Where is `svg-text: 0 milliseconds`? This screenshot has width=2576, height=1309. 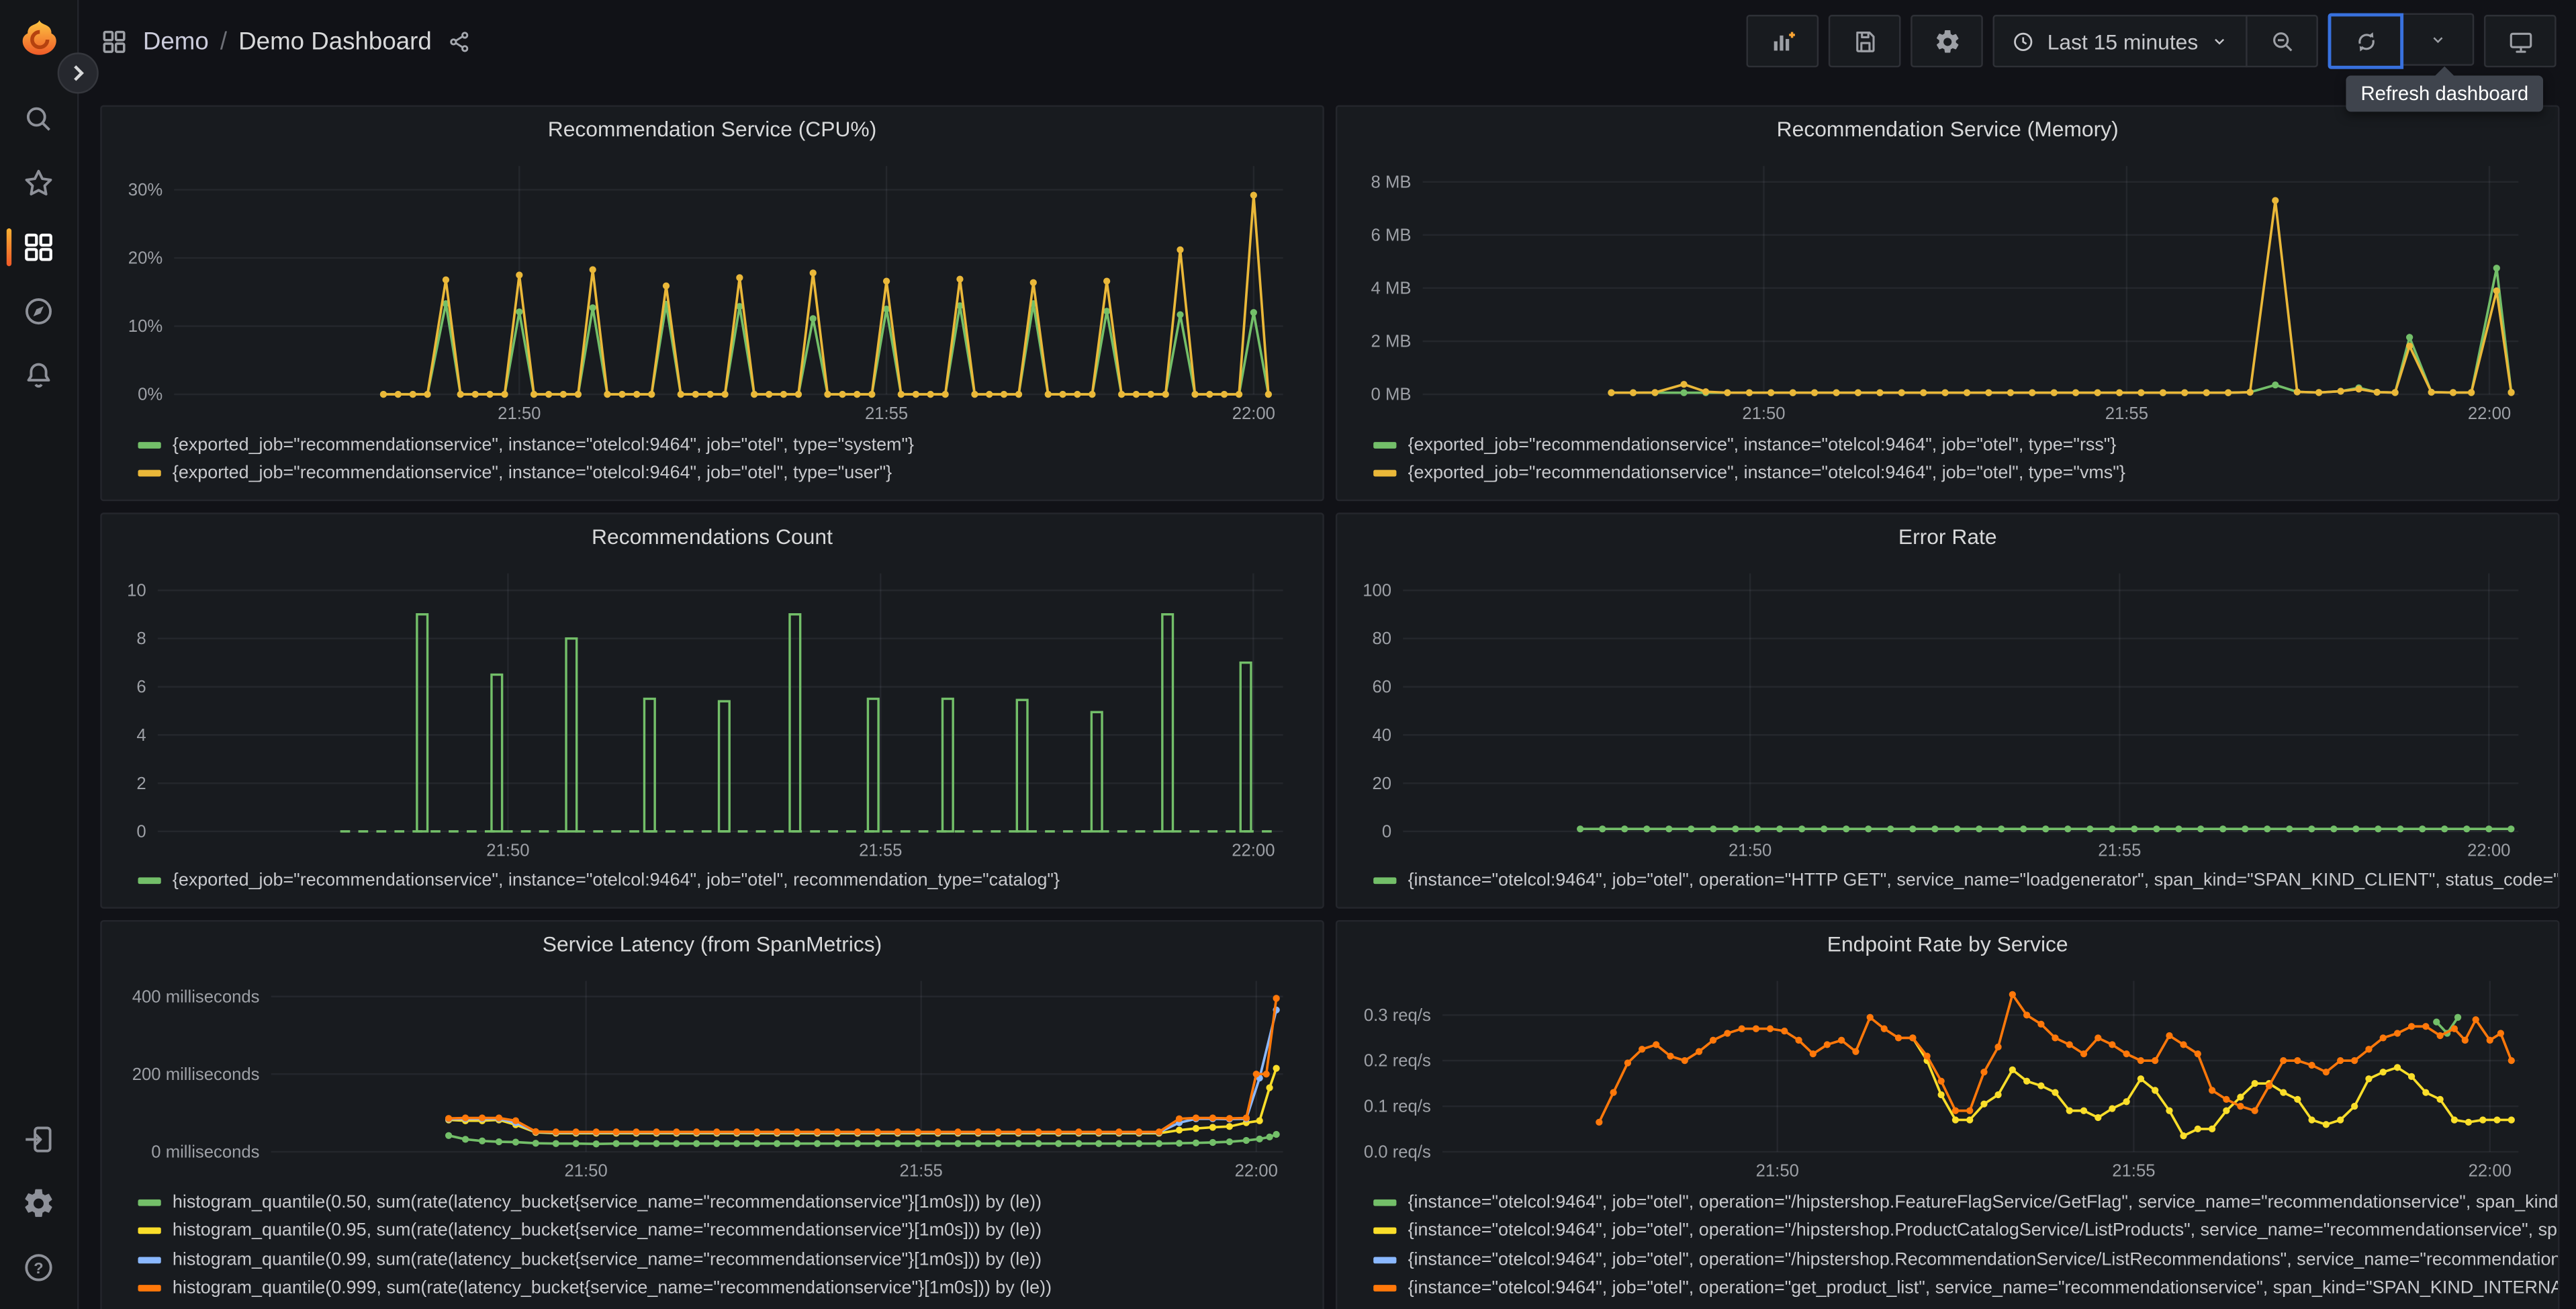 svg-text: 0 milliseconds is located at coordinates (205, 1151).